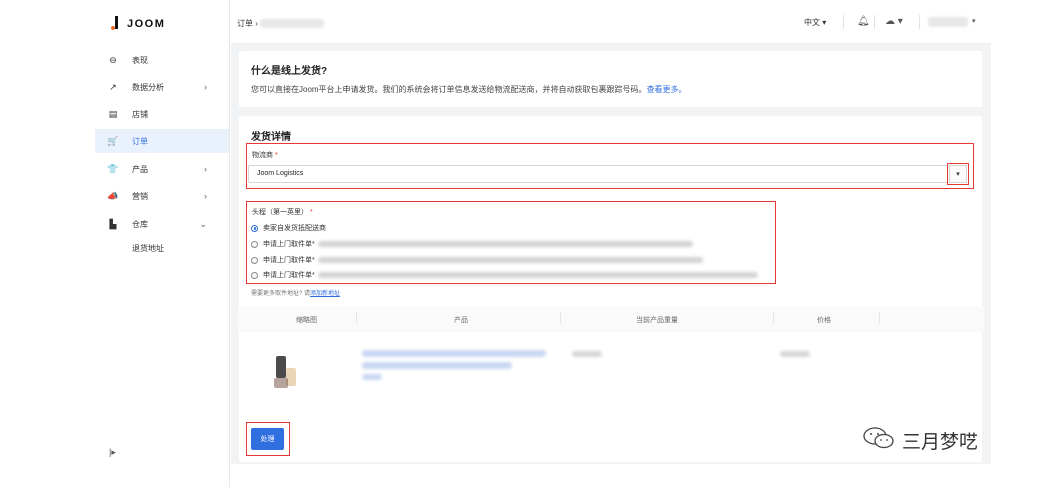  I want to click on sidebar-item-products: 👕 产品 ›, so click(163, 169).